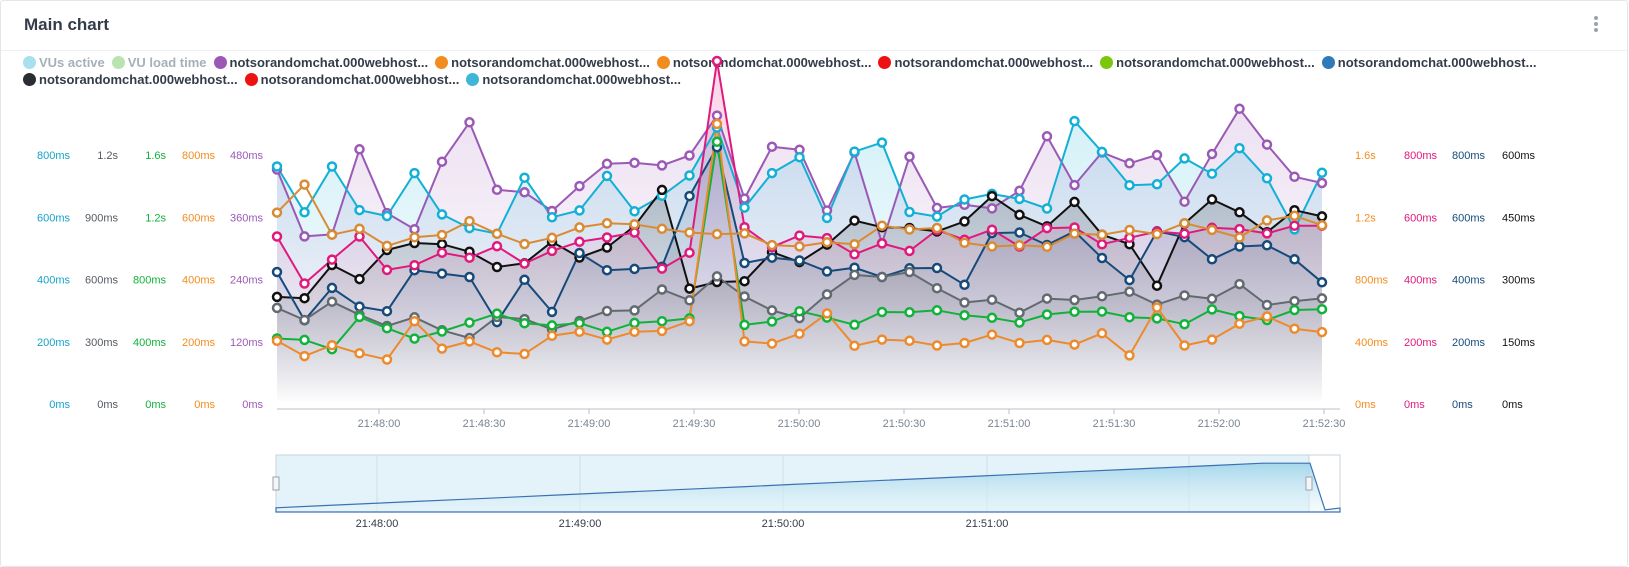  What do you see at coordinates (379, 424) in the screenshot?
I see `x-axis-tick-label: 21:48:00` at bounding box center [379, 424].